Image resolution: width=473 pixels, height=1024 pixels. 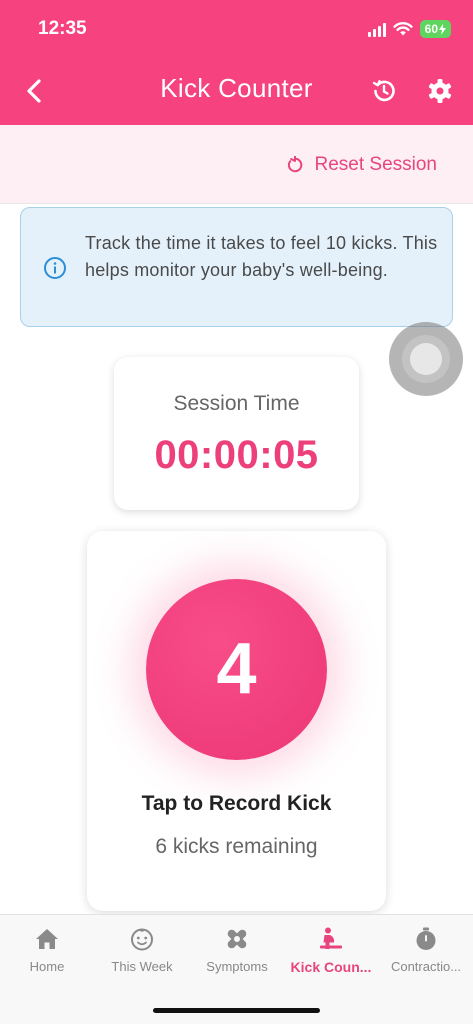 What do you see at coordinates (403, 29) in the screenshot?
I see `wifi-icon` at bounding box center [403, 29].